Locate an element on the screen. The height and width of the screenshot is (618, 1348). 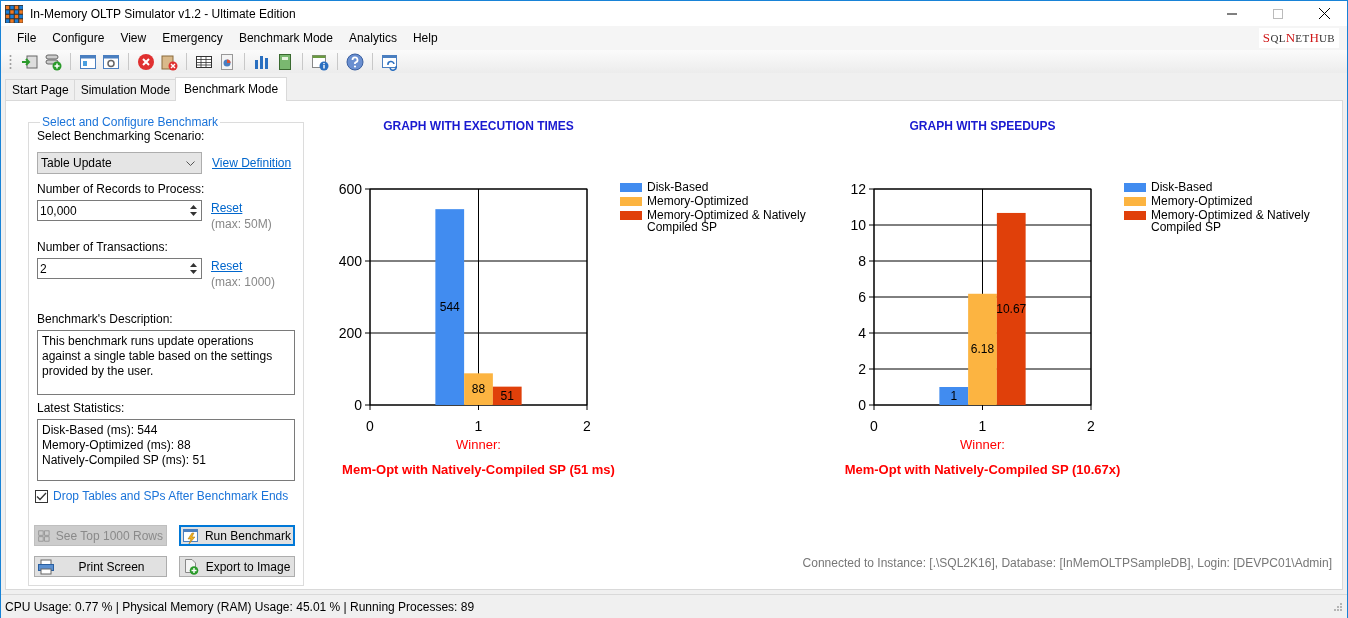
data-label: 10.67 is located at coordinates (1011, 308).